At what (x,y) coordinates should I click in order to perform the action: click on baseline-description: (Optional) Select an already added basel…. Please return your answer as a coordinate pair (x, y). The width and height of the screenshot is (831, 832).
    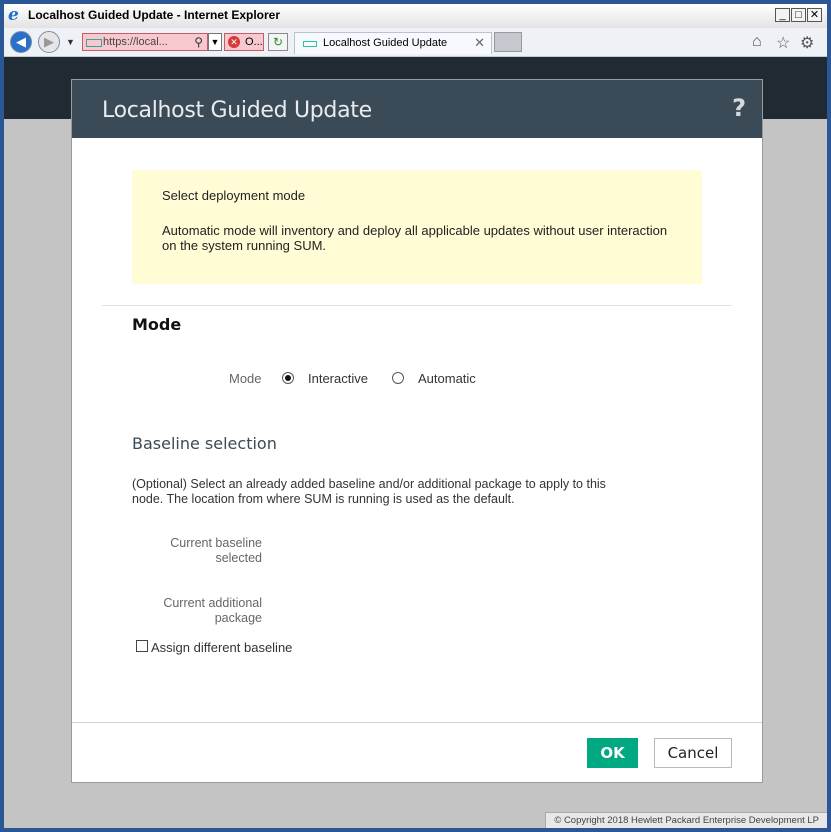
    Looking at the image, I should click on (369, 491).